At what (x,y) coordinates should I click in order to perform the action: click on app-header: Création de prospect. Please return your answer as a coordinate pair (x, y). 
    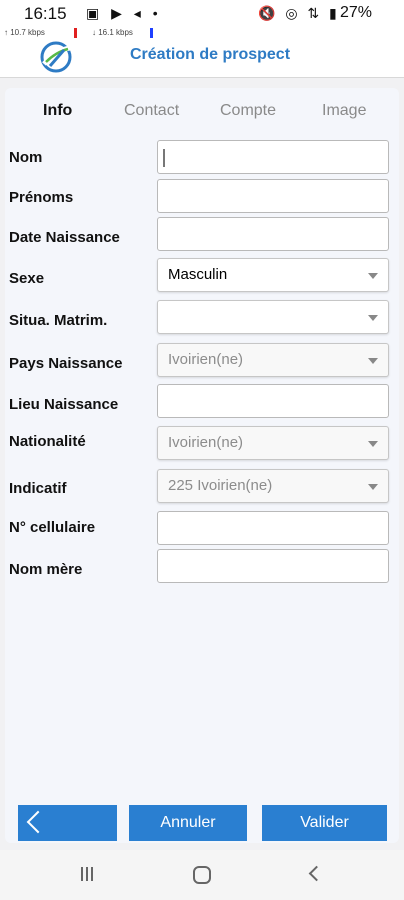
    Looking at the image, I should click on (202, 58).